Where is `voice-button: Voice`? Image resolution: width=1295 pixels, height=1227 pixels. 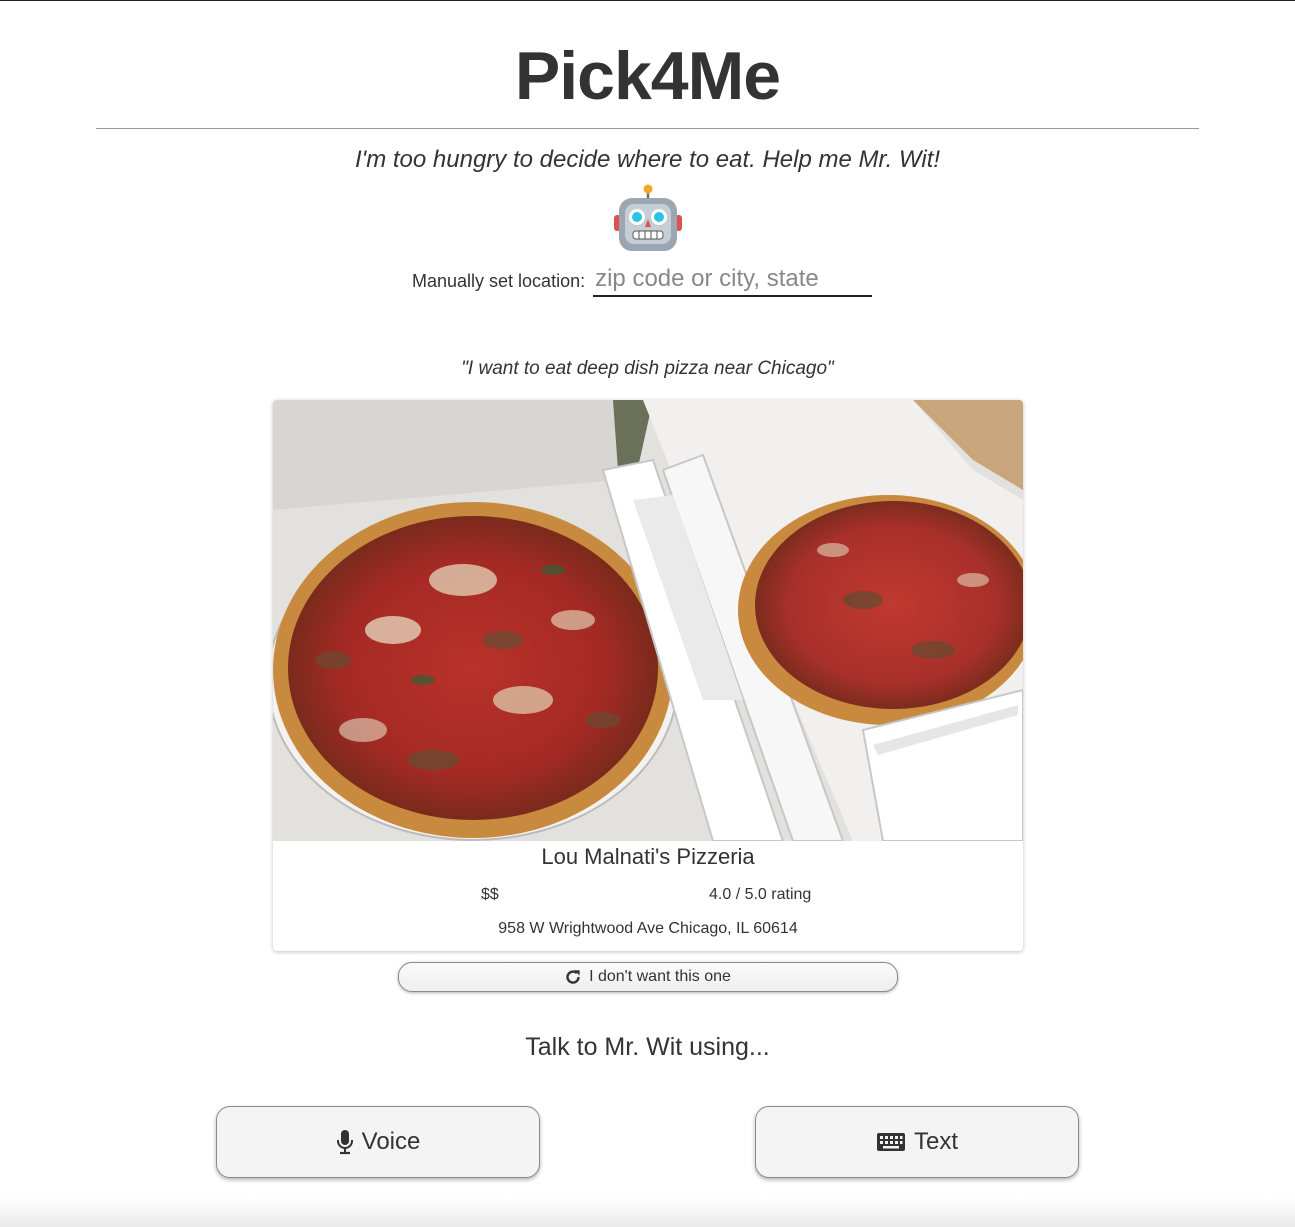
voice-button: Voice is located at coordinates (378, 1142).